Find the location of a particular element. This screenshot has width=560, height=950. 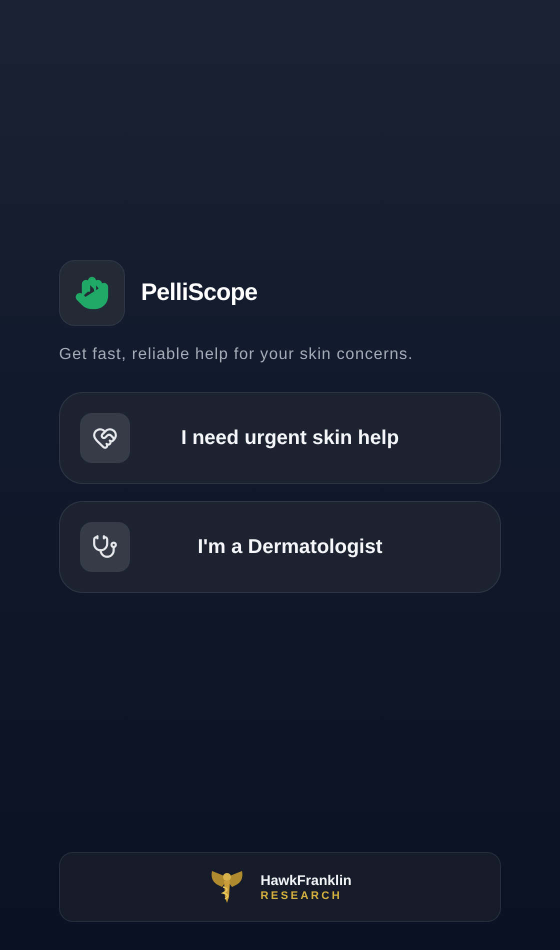

brand-subtitle: RESEARCH is located at coordinates (302, 896).